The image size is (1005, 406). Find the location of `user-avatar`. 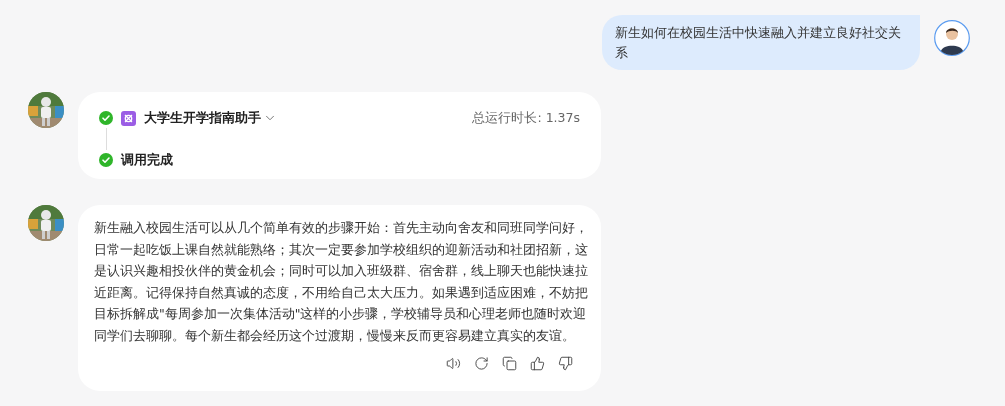

user-avatar is located at coordinates (952, 38).